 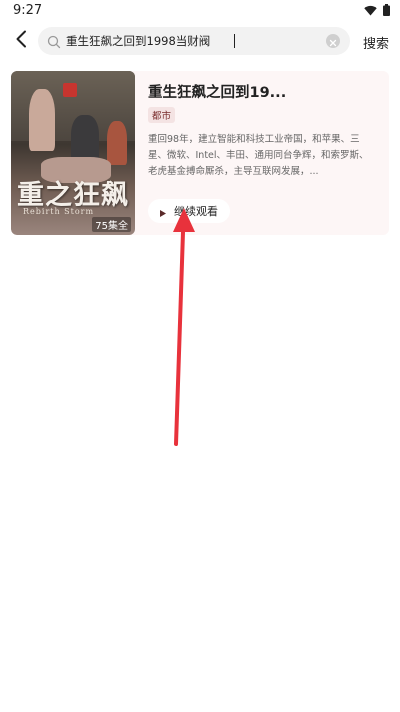 I want to click on status-icons, so click(x=377, y=10).